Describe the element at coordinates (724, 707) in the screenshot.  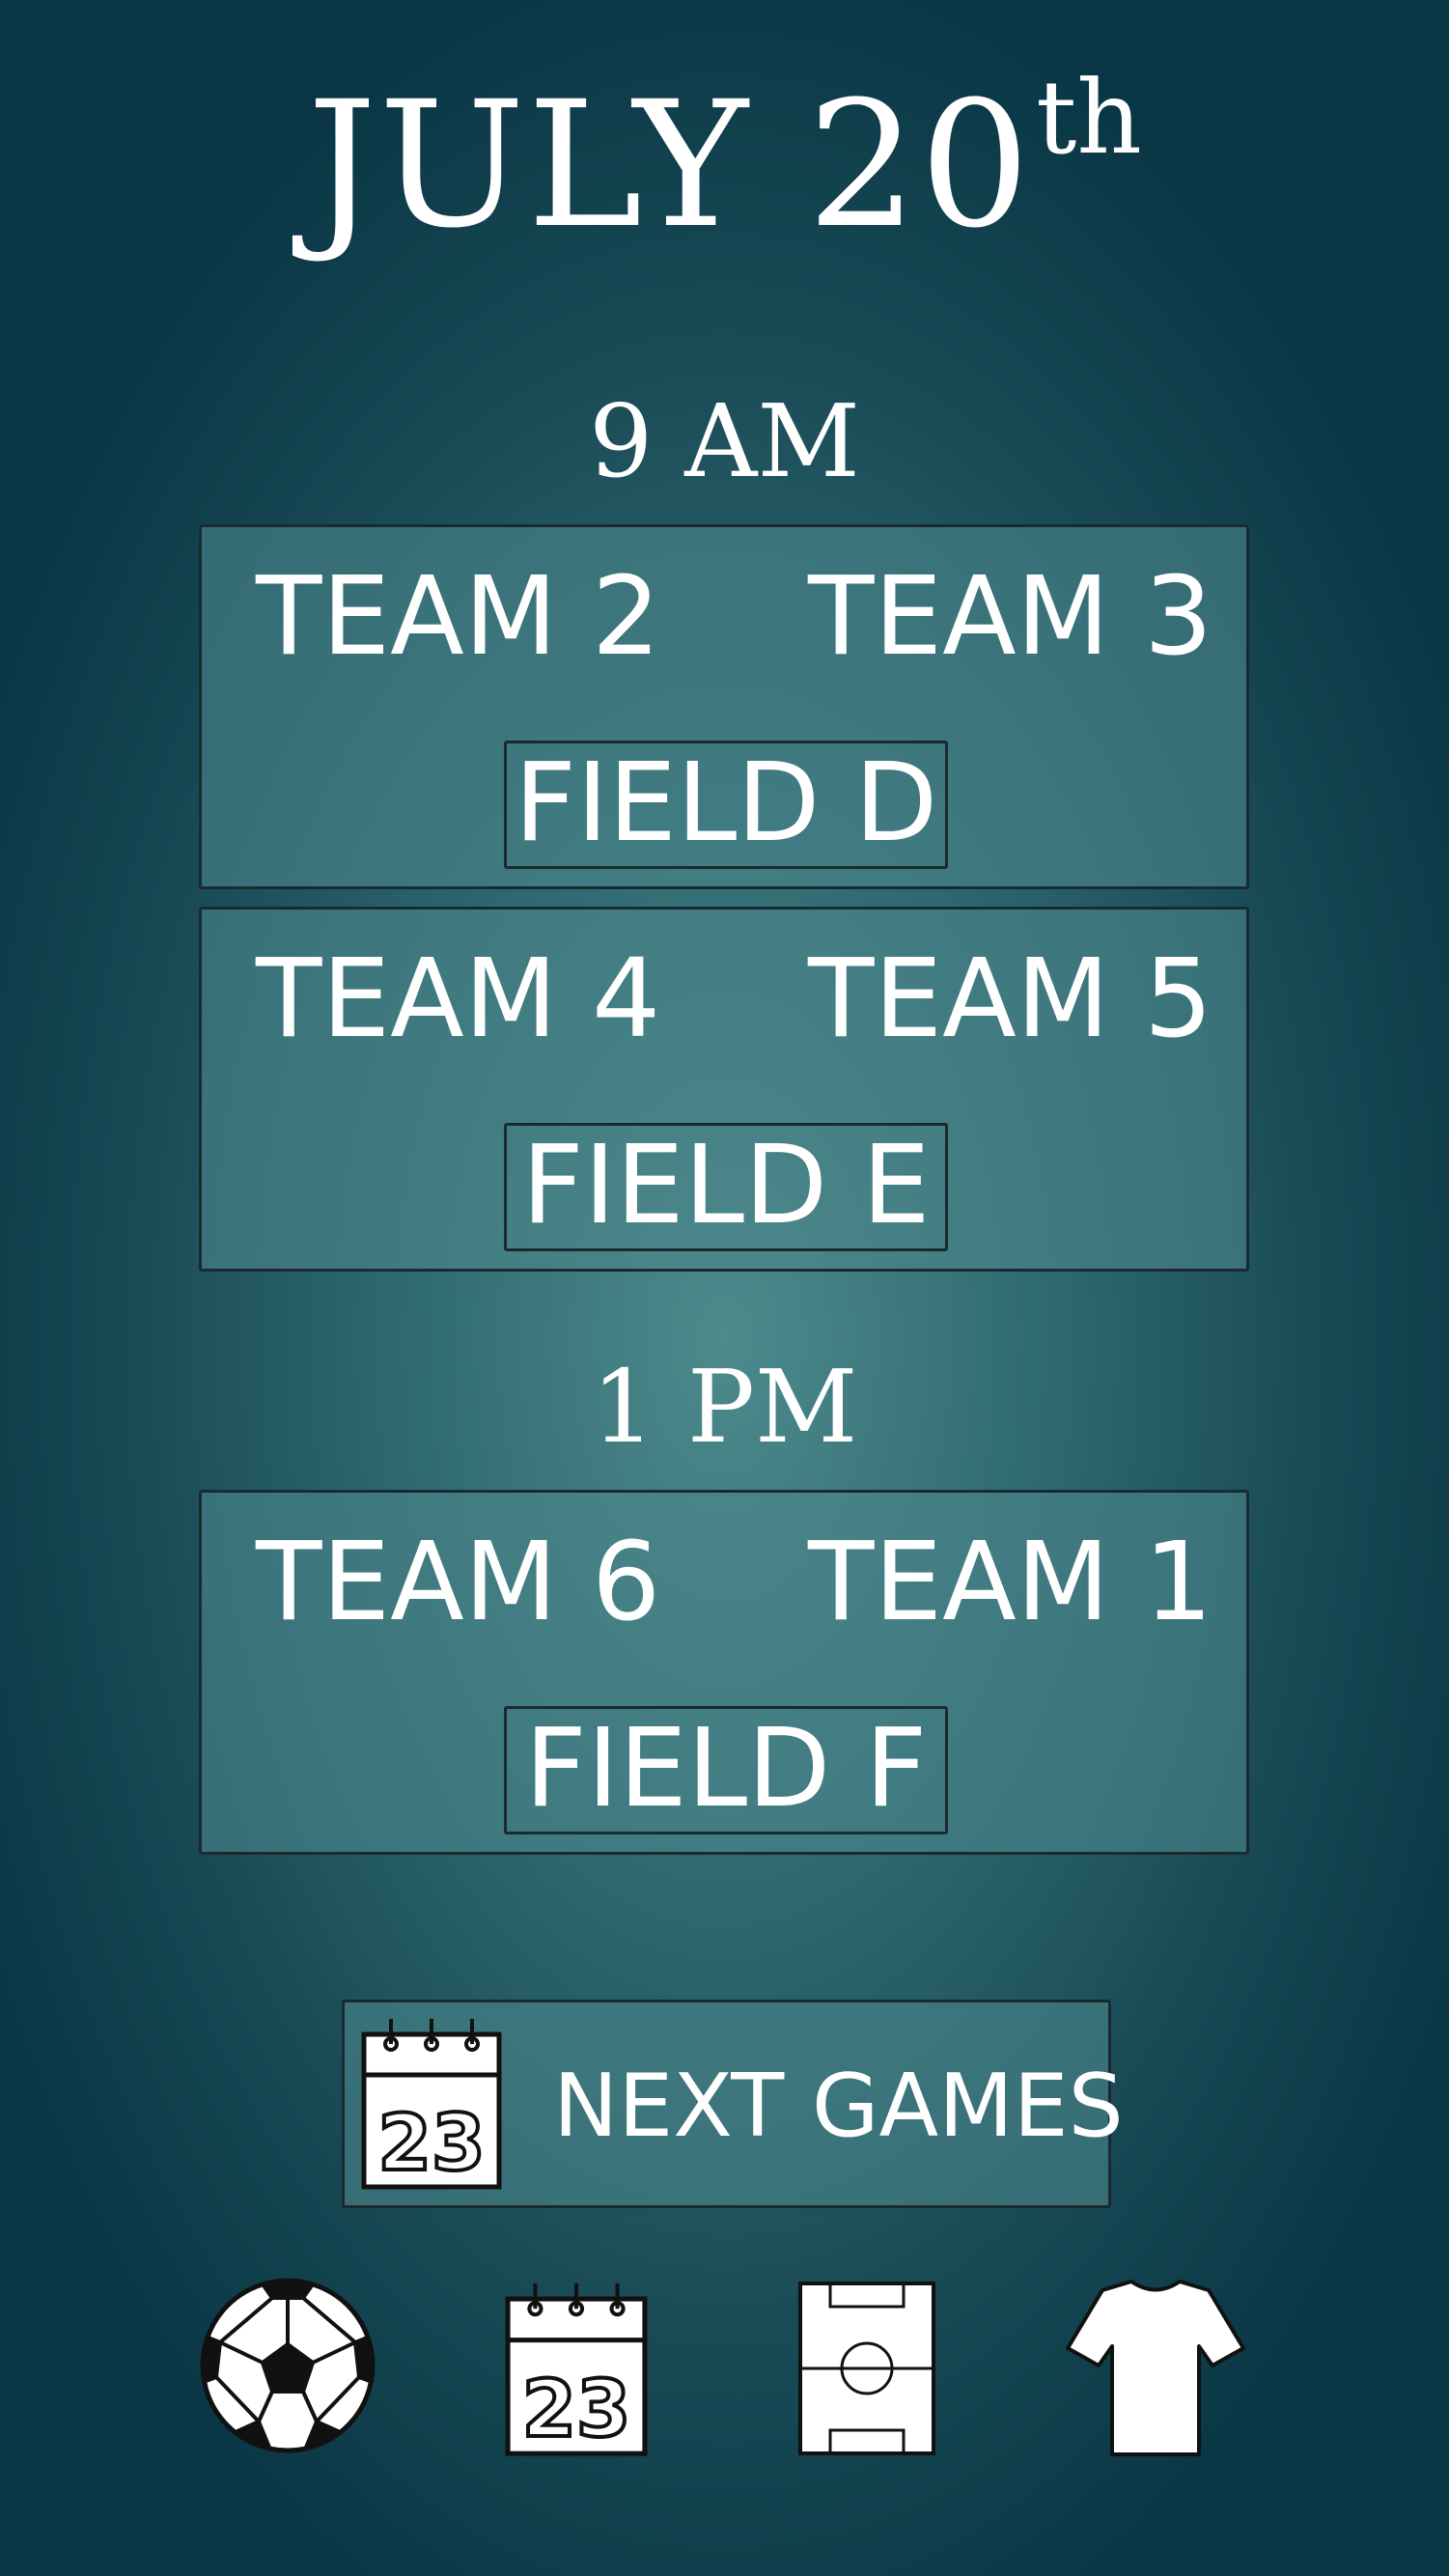
I see `match-card: TEAM 2 TEAM 3 FIELD D` at that location.